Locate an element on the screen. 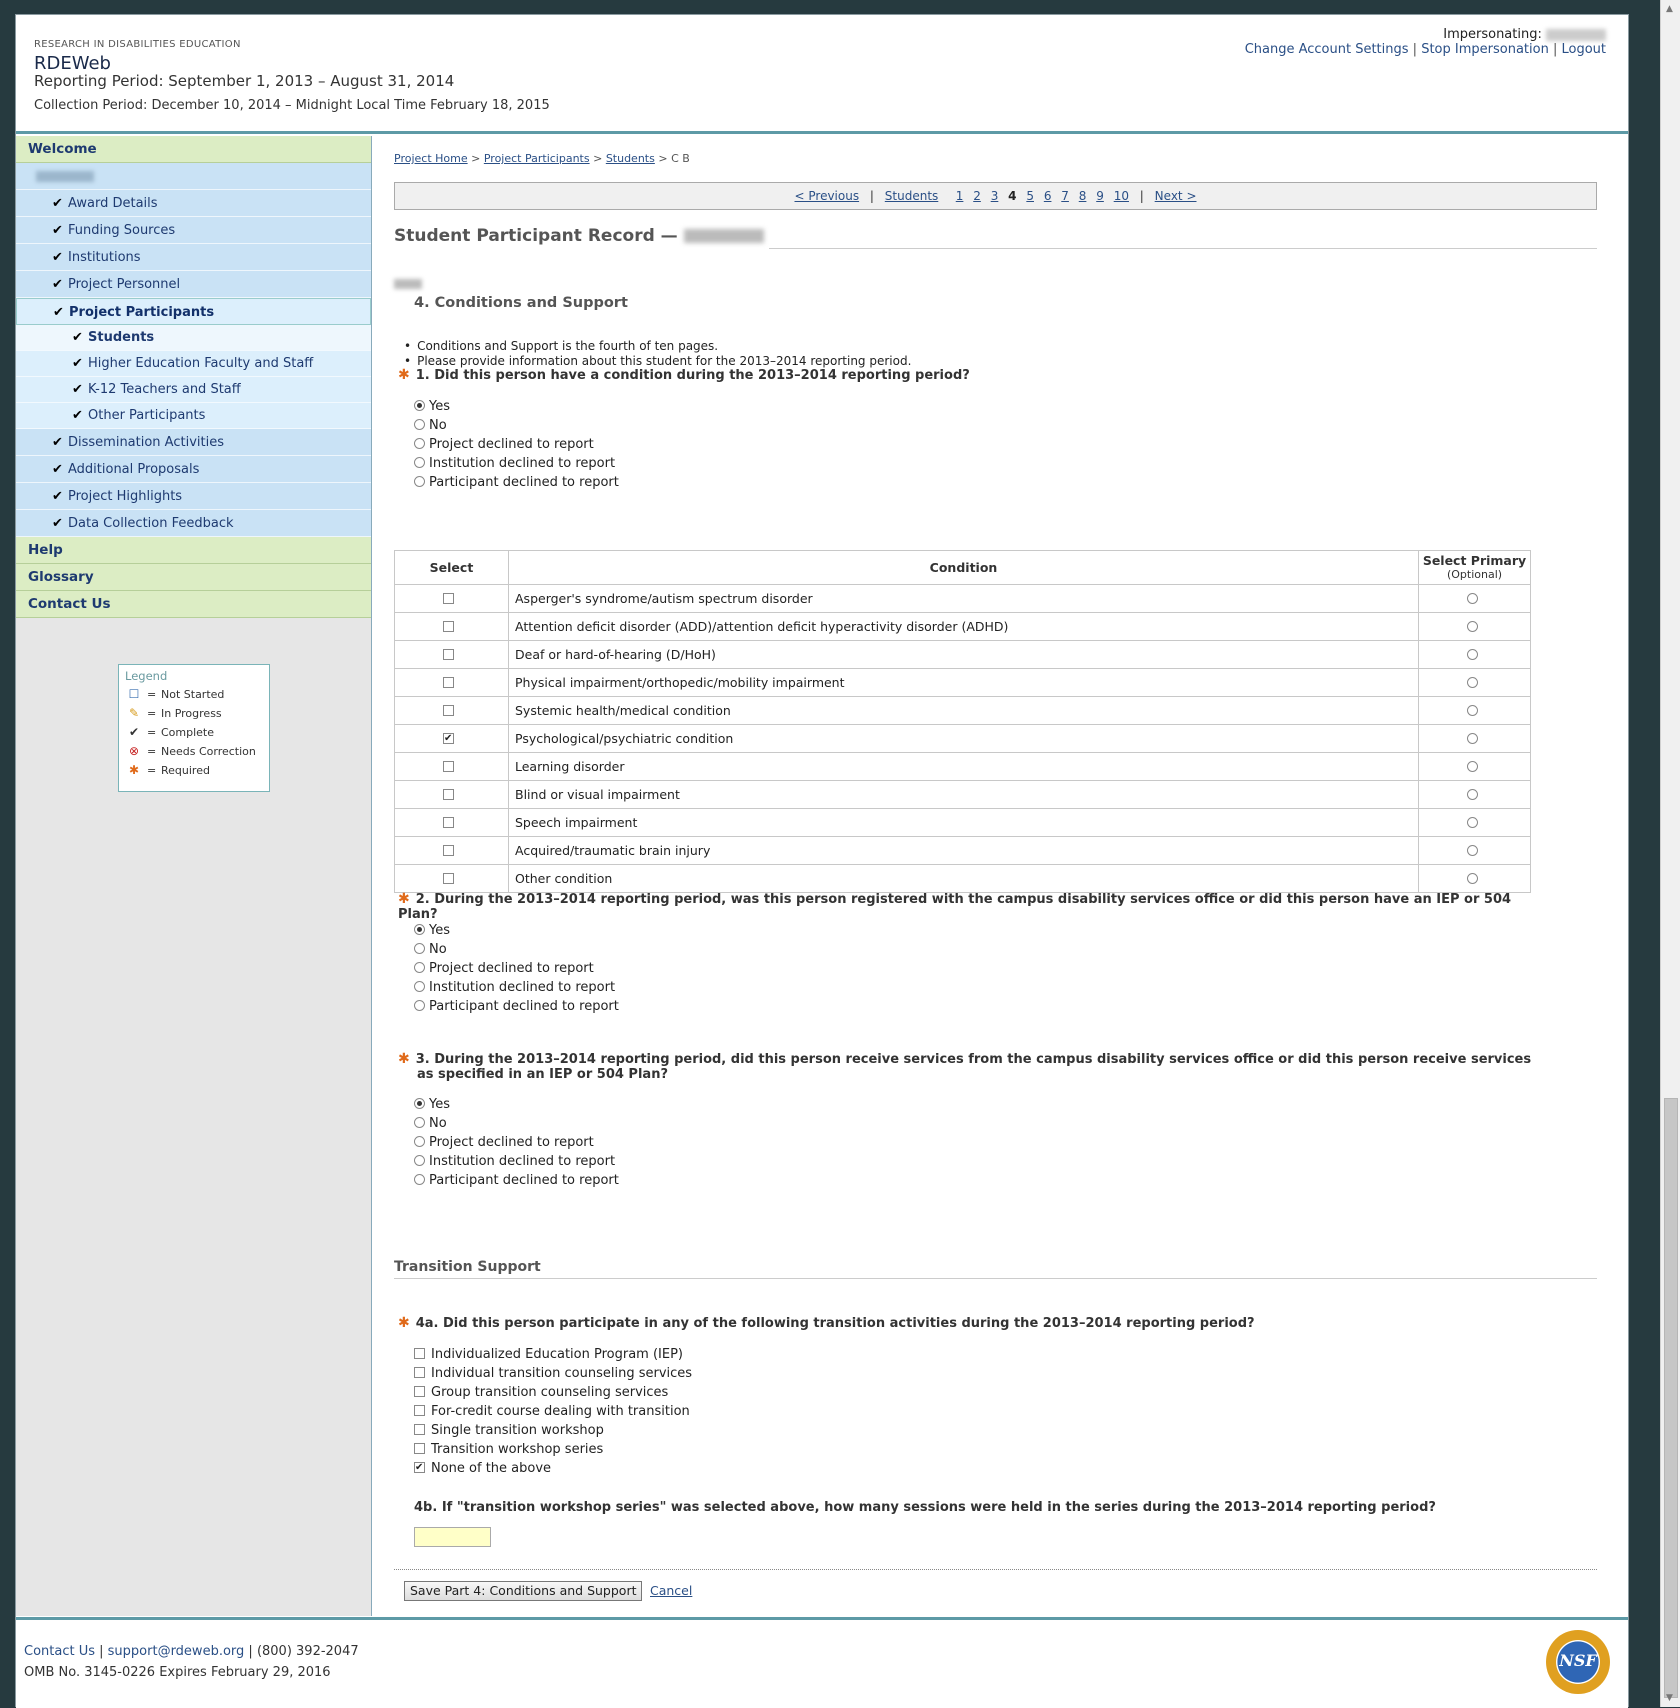 The height and width of the screenshot is (1708, 1680). q3-option-no: No is located at coordinates (516, 1123).